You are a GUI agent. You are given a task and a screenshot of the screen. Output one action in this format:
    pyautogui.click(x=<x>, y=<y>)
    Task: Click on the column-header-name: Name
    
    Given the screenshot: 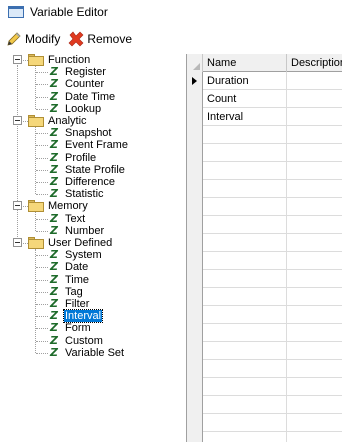 What is the action you would take?
    pyautogui.click(x=245, y=63)
    